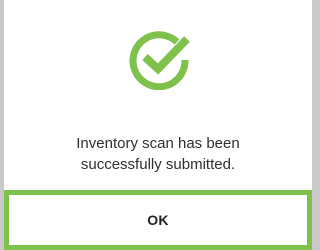 The image size is (320, 250). What do you see at coordinates (158, 143) in the screenshot?
I see `message-line-1: Inventory scan has been` at bounding box center [158, 143].